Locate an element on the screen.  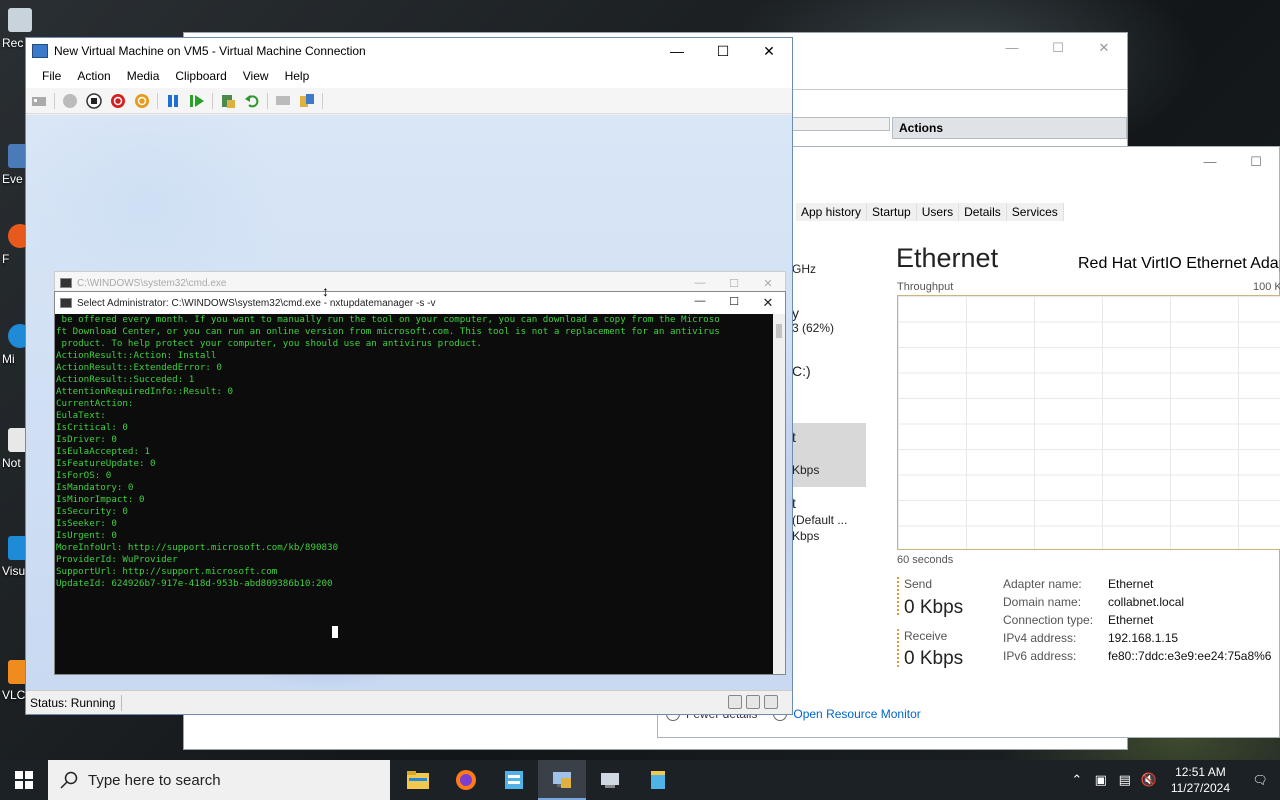
tab-app-history: App history is located at coordinates (832, 212).